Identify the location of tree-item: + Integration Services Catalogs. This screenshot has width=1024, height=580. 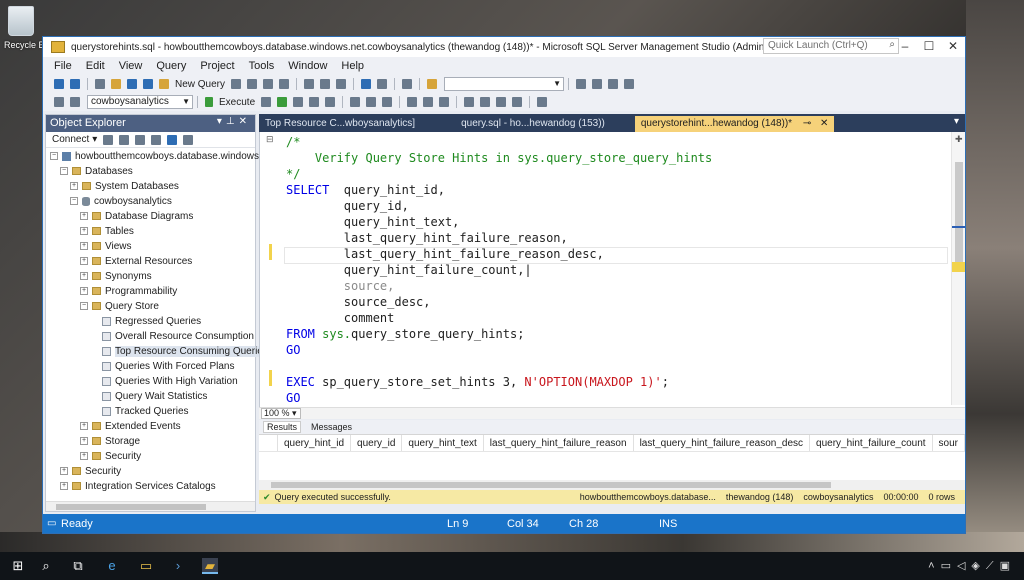
(150, 486).